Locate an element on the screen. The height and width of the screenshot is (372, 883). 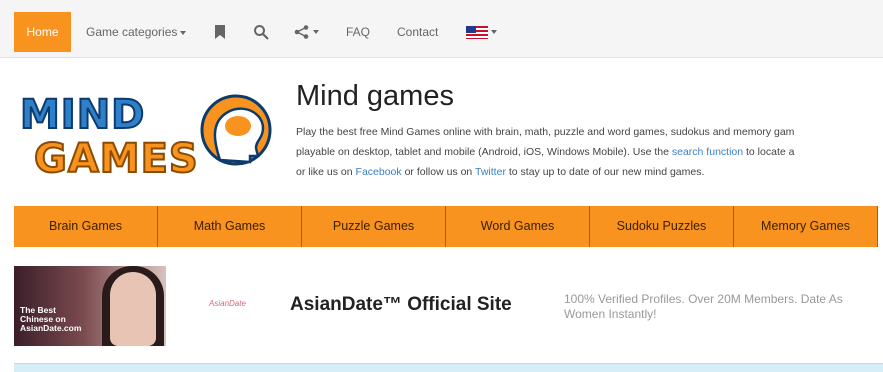
bookmark-icon is located at coordinates (220, 32).